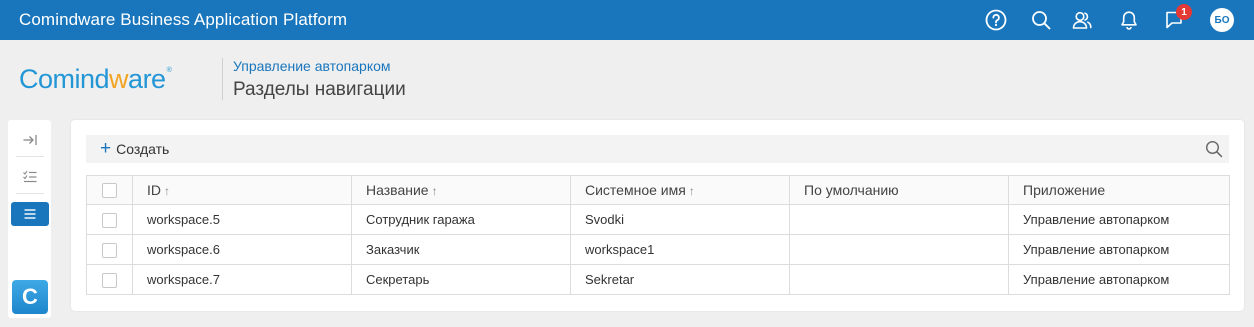  Describe the element at coordinates (143, 149) in the screenshot. I see `create-button-label: Создать` at that location.